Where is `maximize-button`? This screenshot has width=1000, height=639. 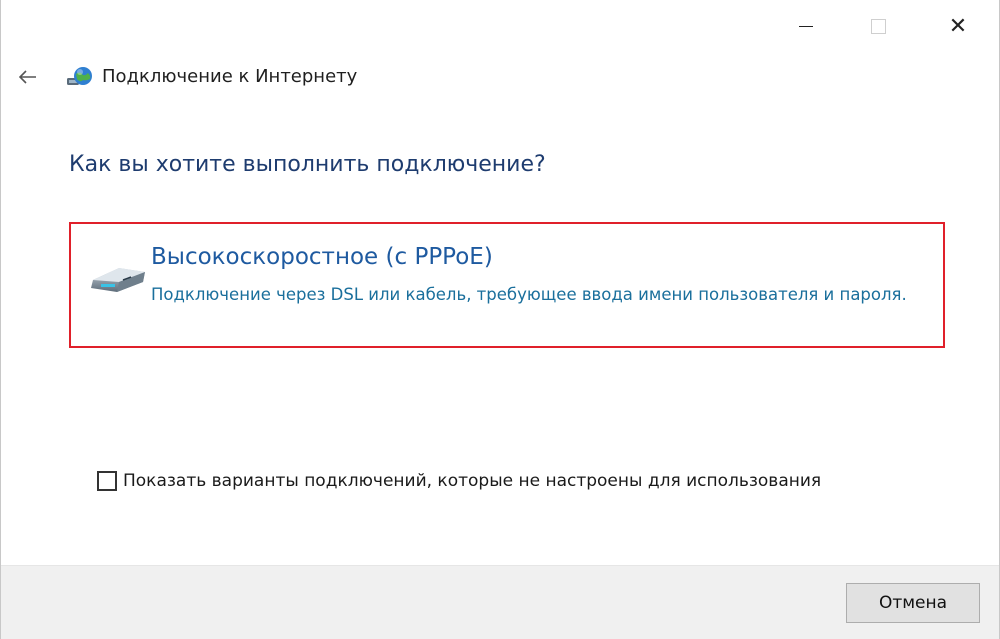 maximize-button is located at coordinates (878, 26).